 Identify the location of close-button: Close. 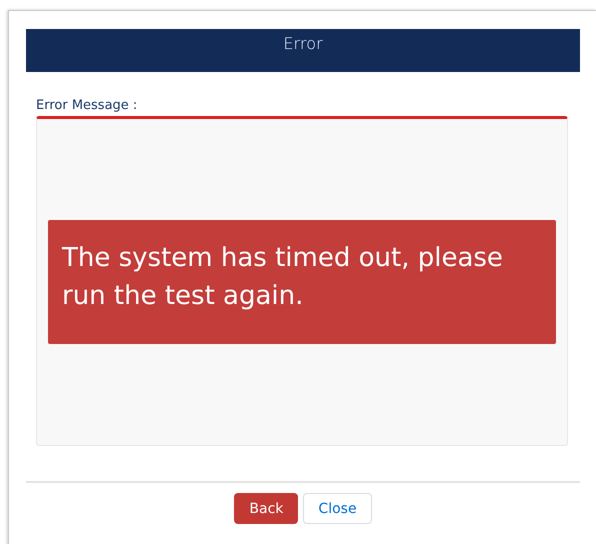
(337, 508).